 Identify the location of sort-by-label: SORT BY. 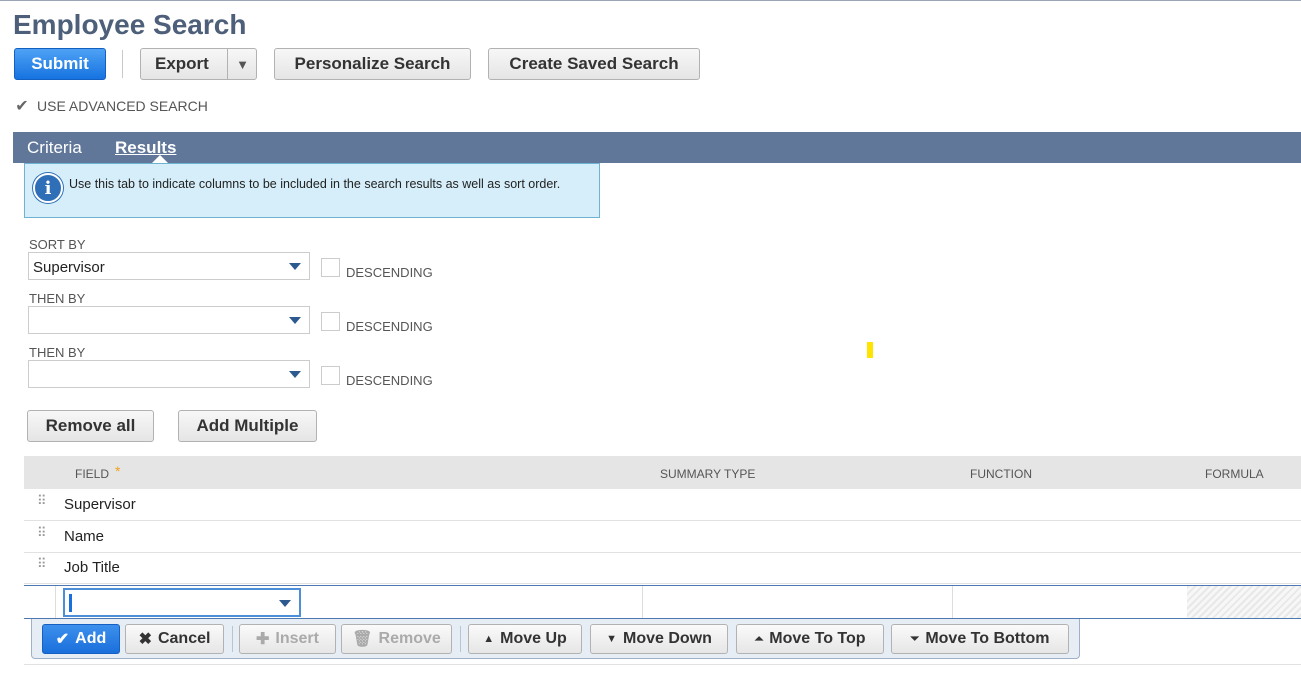
(57, 244).